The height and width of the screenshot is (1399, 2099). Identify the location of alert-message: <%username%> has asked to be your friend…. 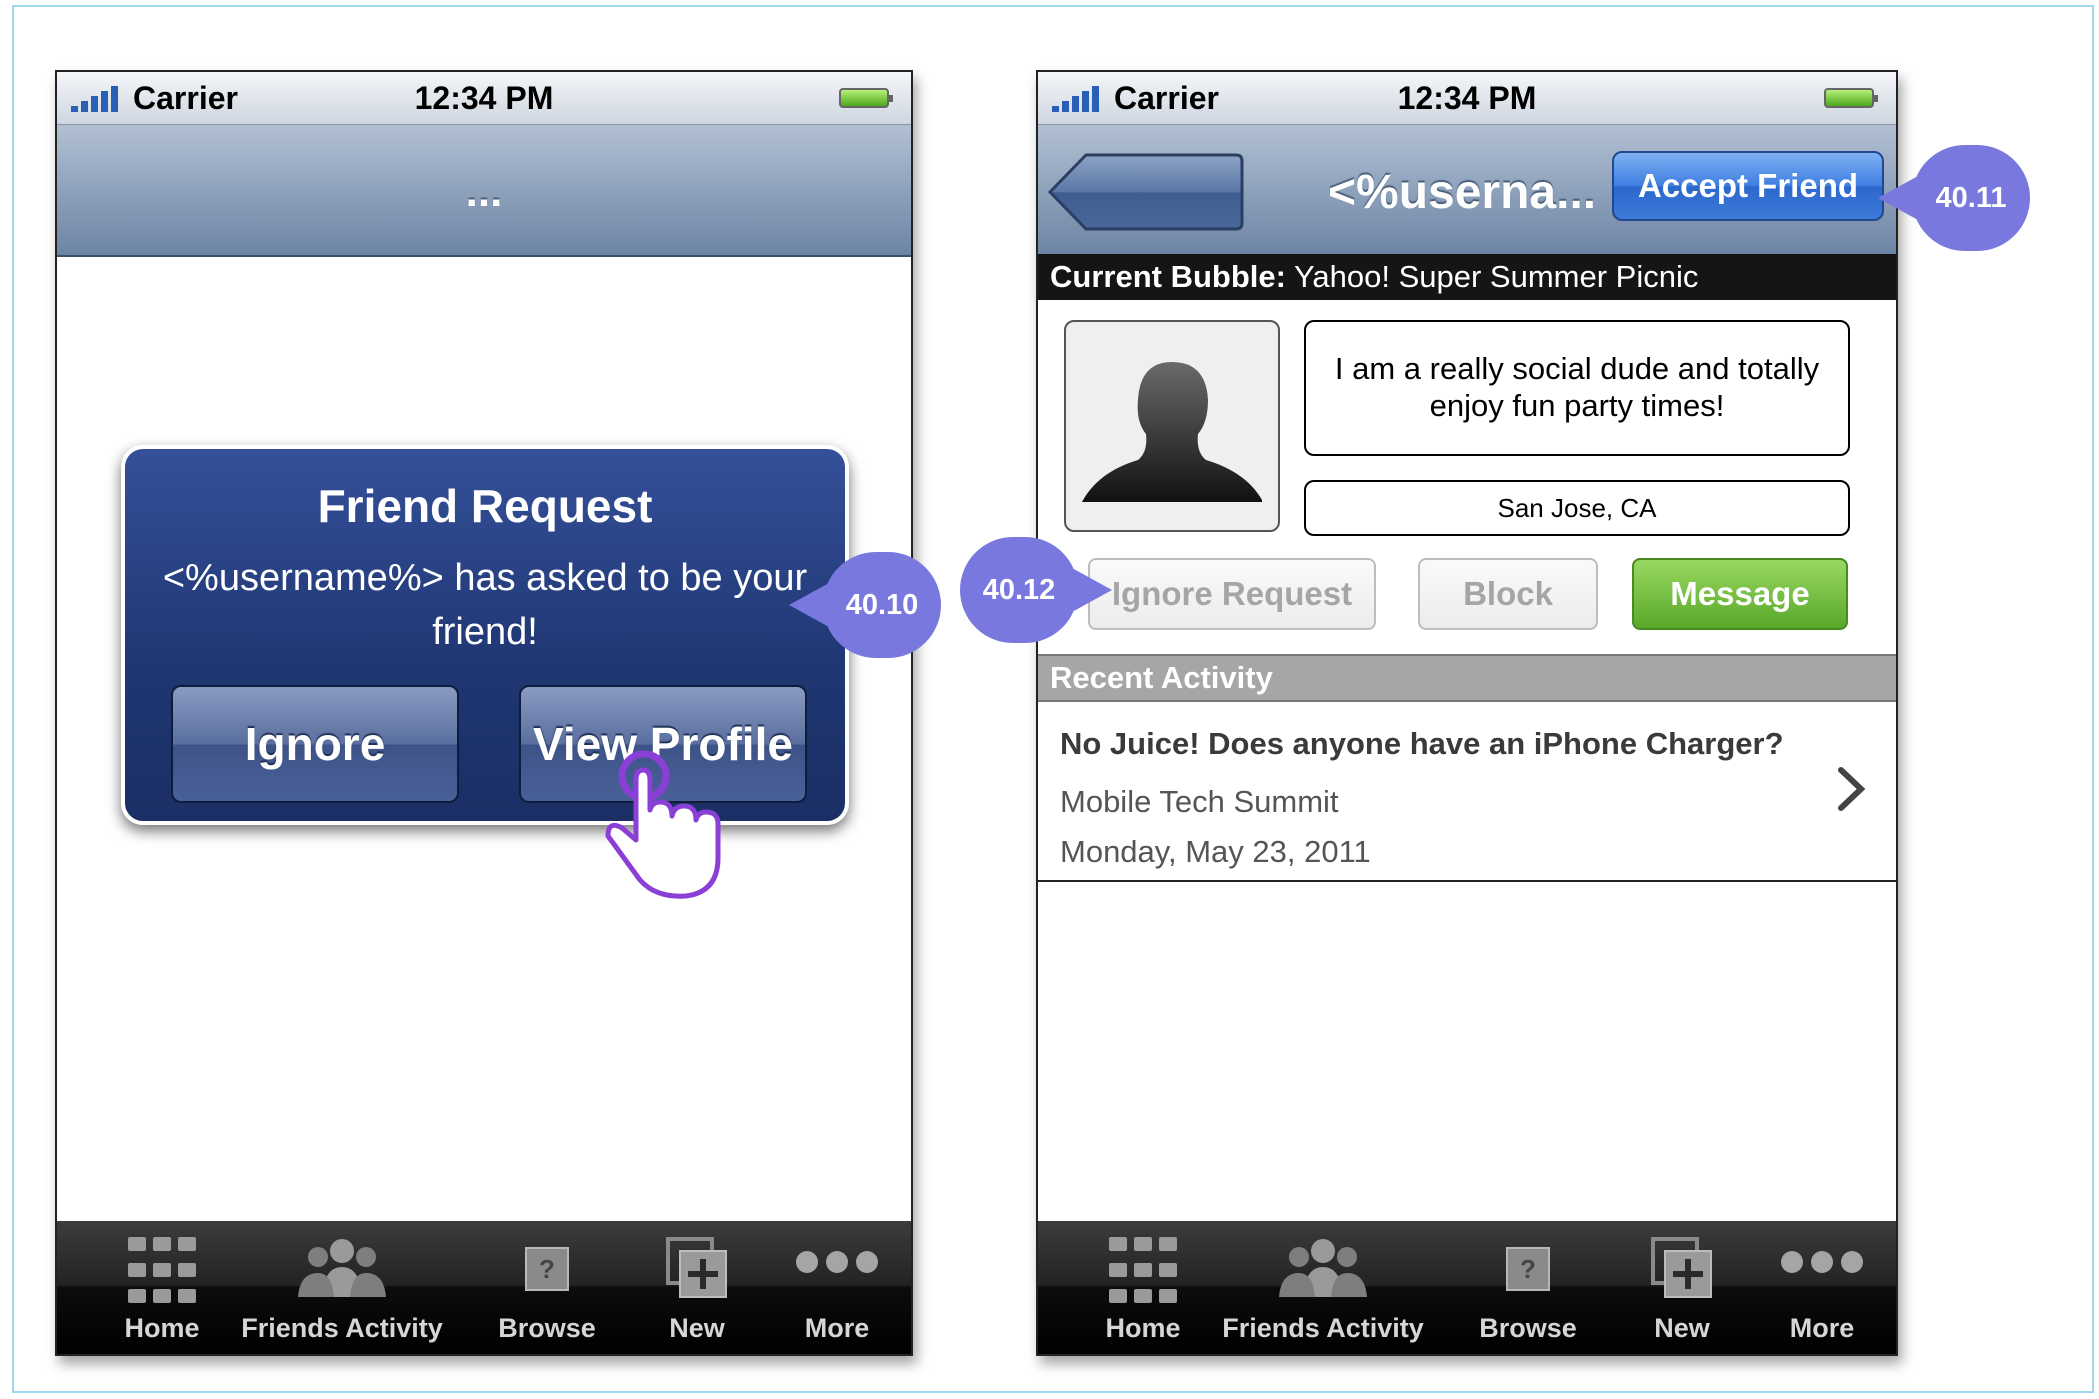
(485, 605).